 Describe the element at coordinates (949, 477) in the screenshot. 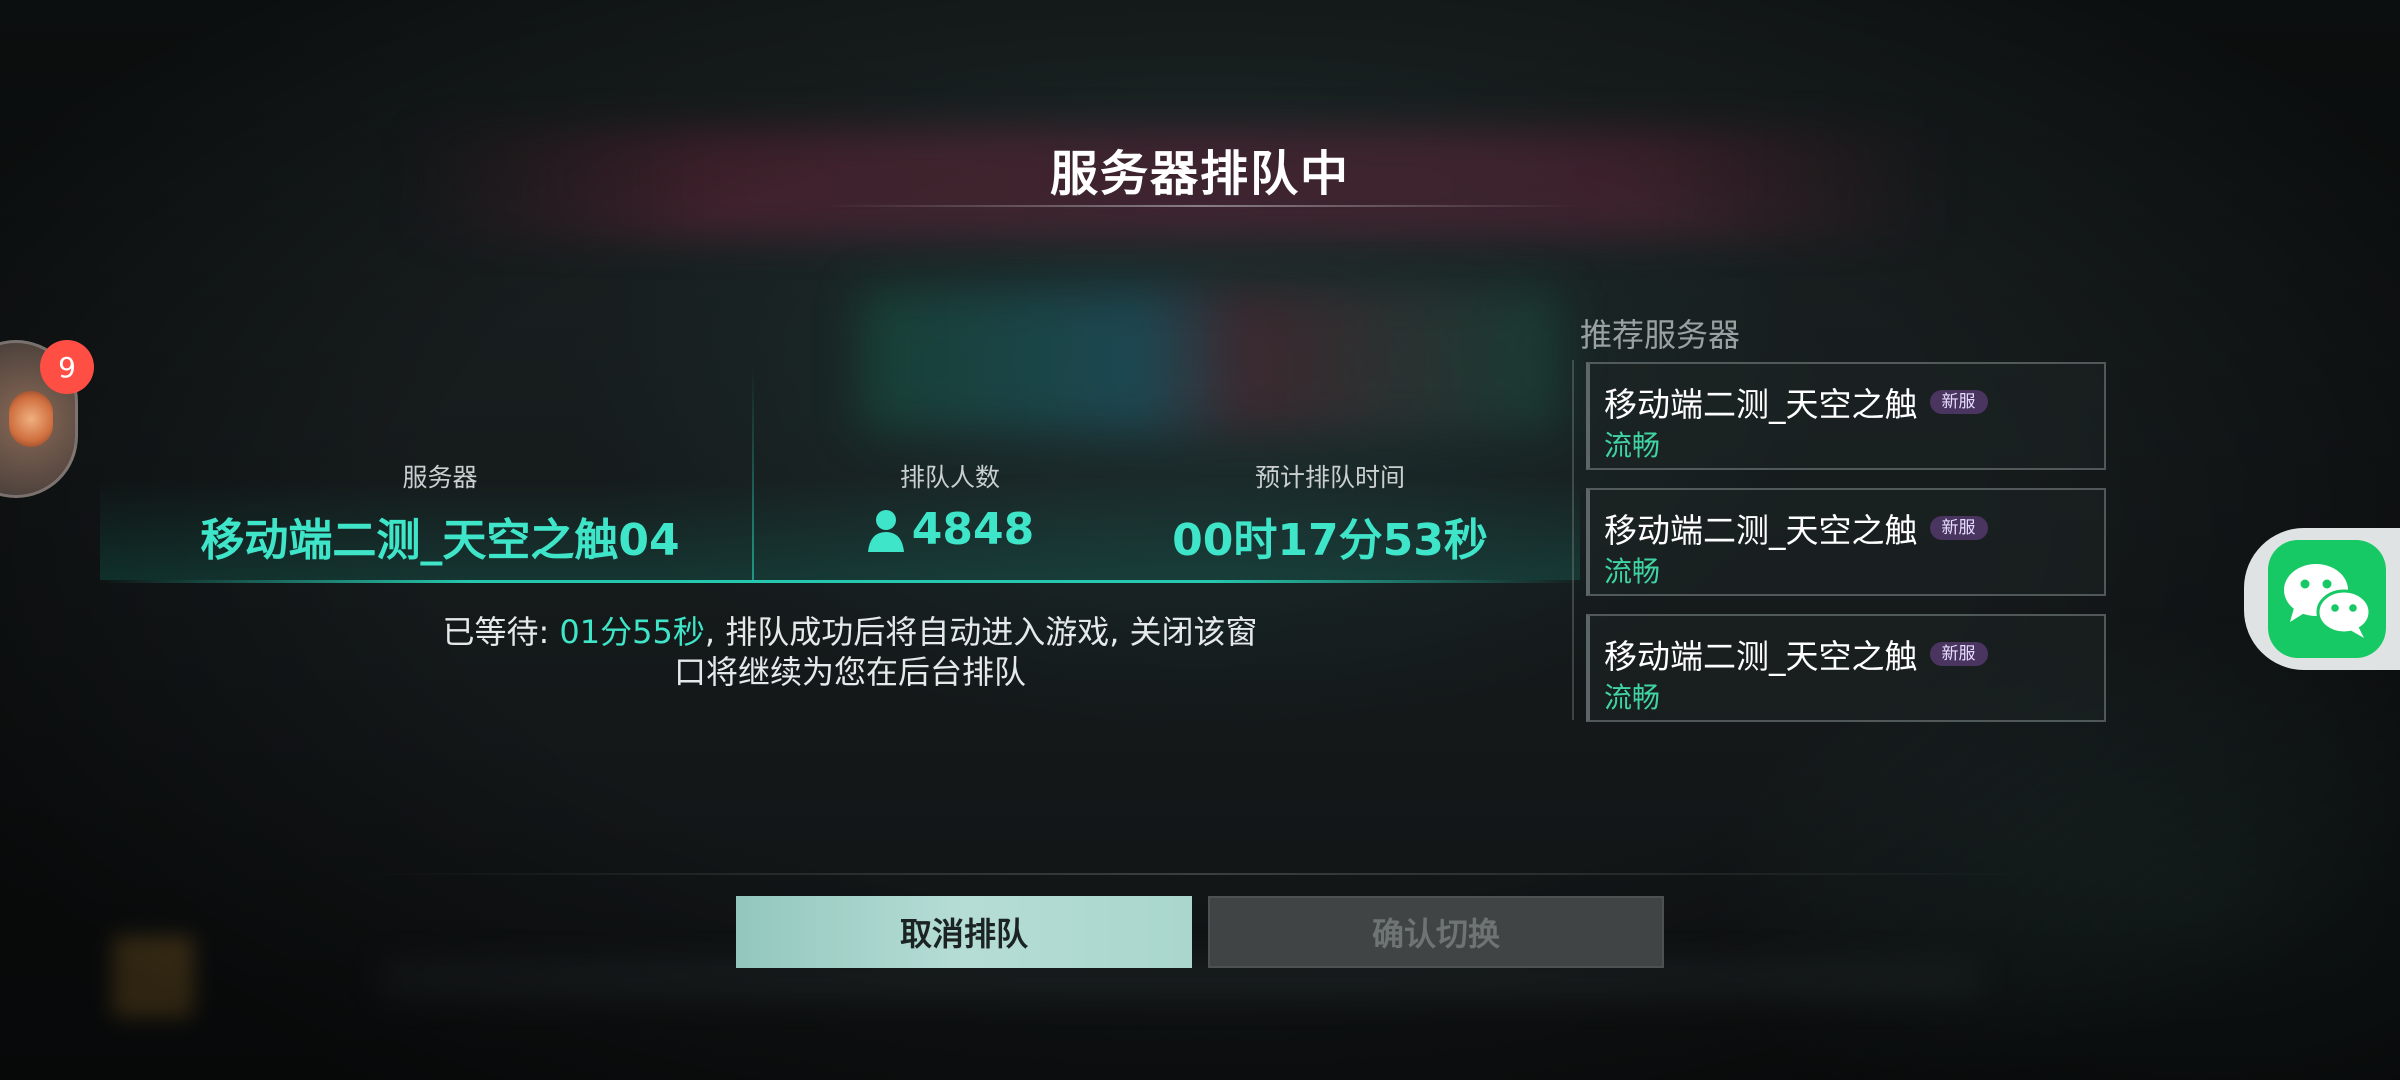

I see `queue-count-label: 排队人数` at that location.